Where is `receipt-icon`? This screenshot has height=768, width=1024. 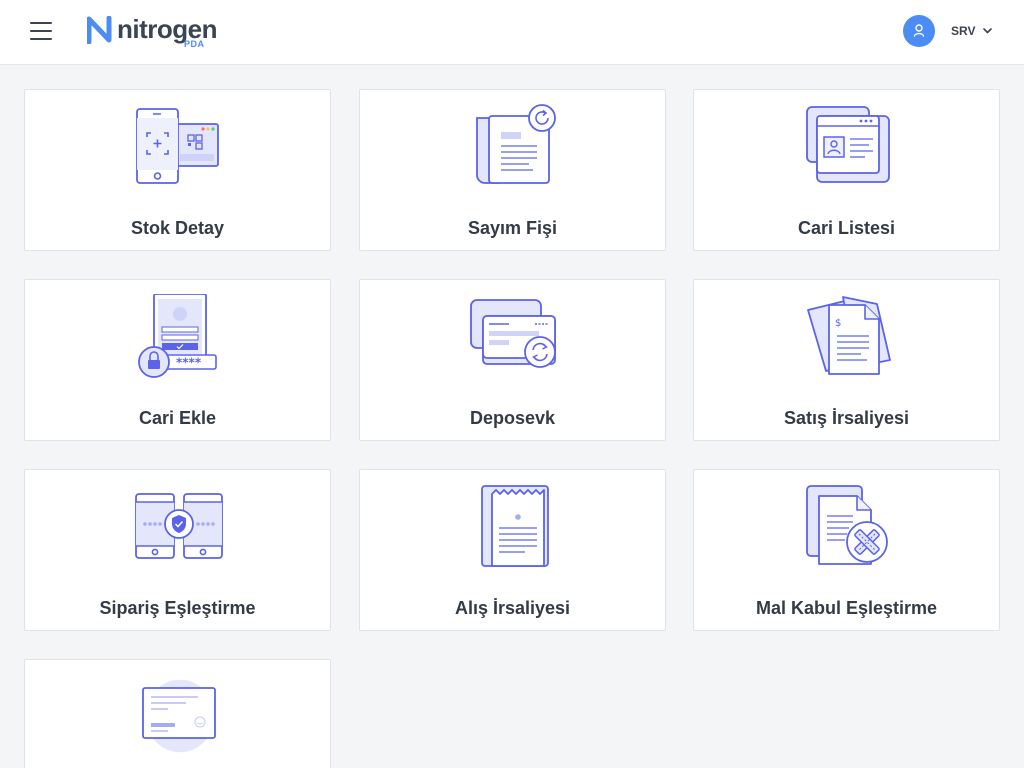
receipt-icon is located at coordinates (515, 526).